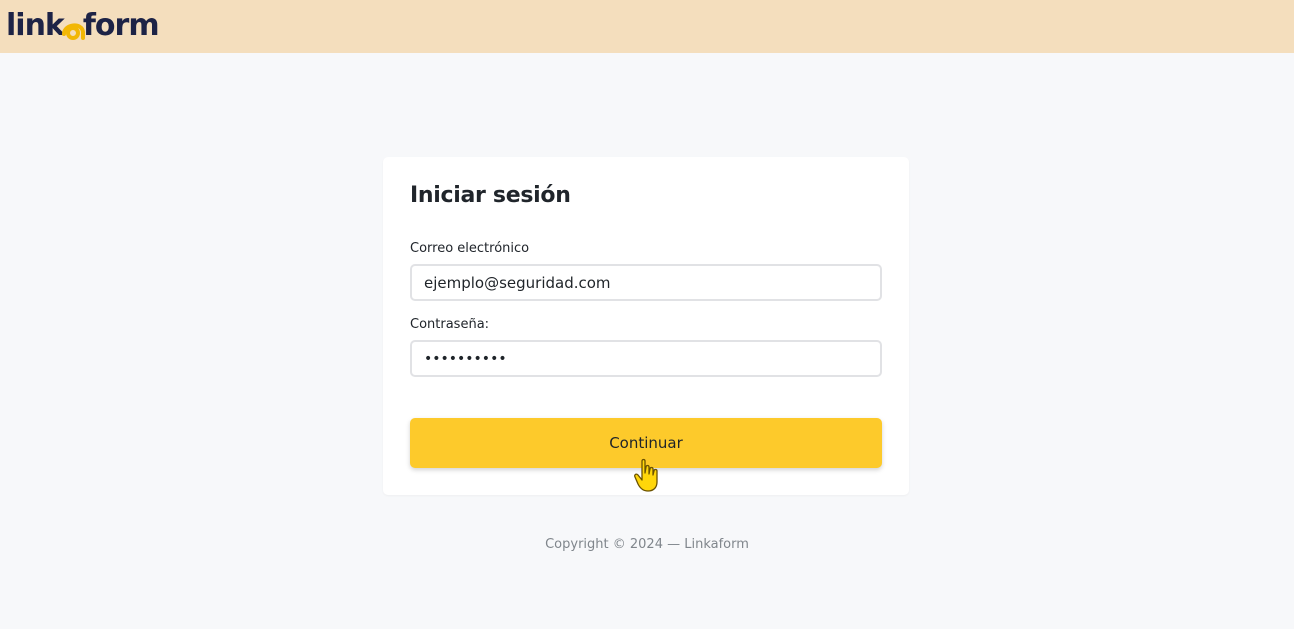 The image size is (1294, 629). I want to click on logo-text-form: form, so click(121, 25).